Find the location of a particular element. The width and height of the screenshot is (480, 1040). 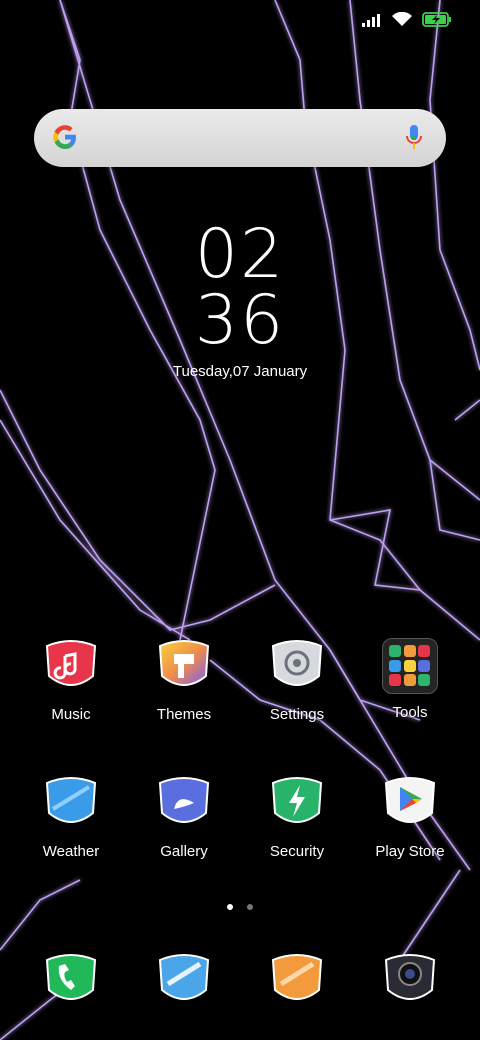

app-label: Themes is located at coordinates (184, 714).